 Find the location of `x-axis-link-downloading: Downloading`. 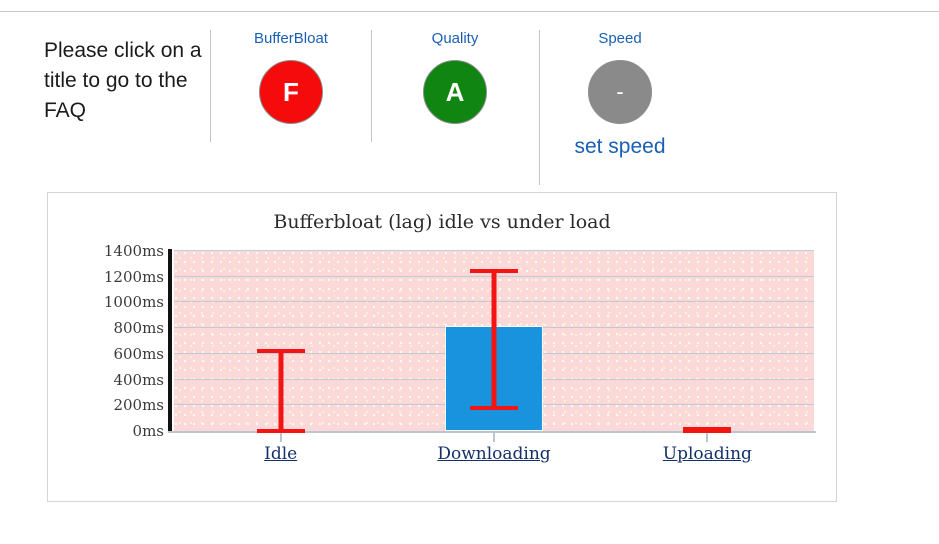

x-axis-link-downloading: Downloading is located at coordinates (493, 454).